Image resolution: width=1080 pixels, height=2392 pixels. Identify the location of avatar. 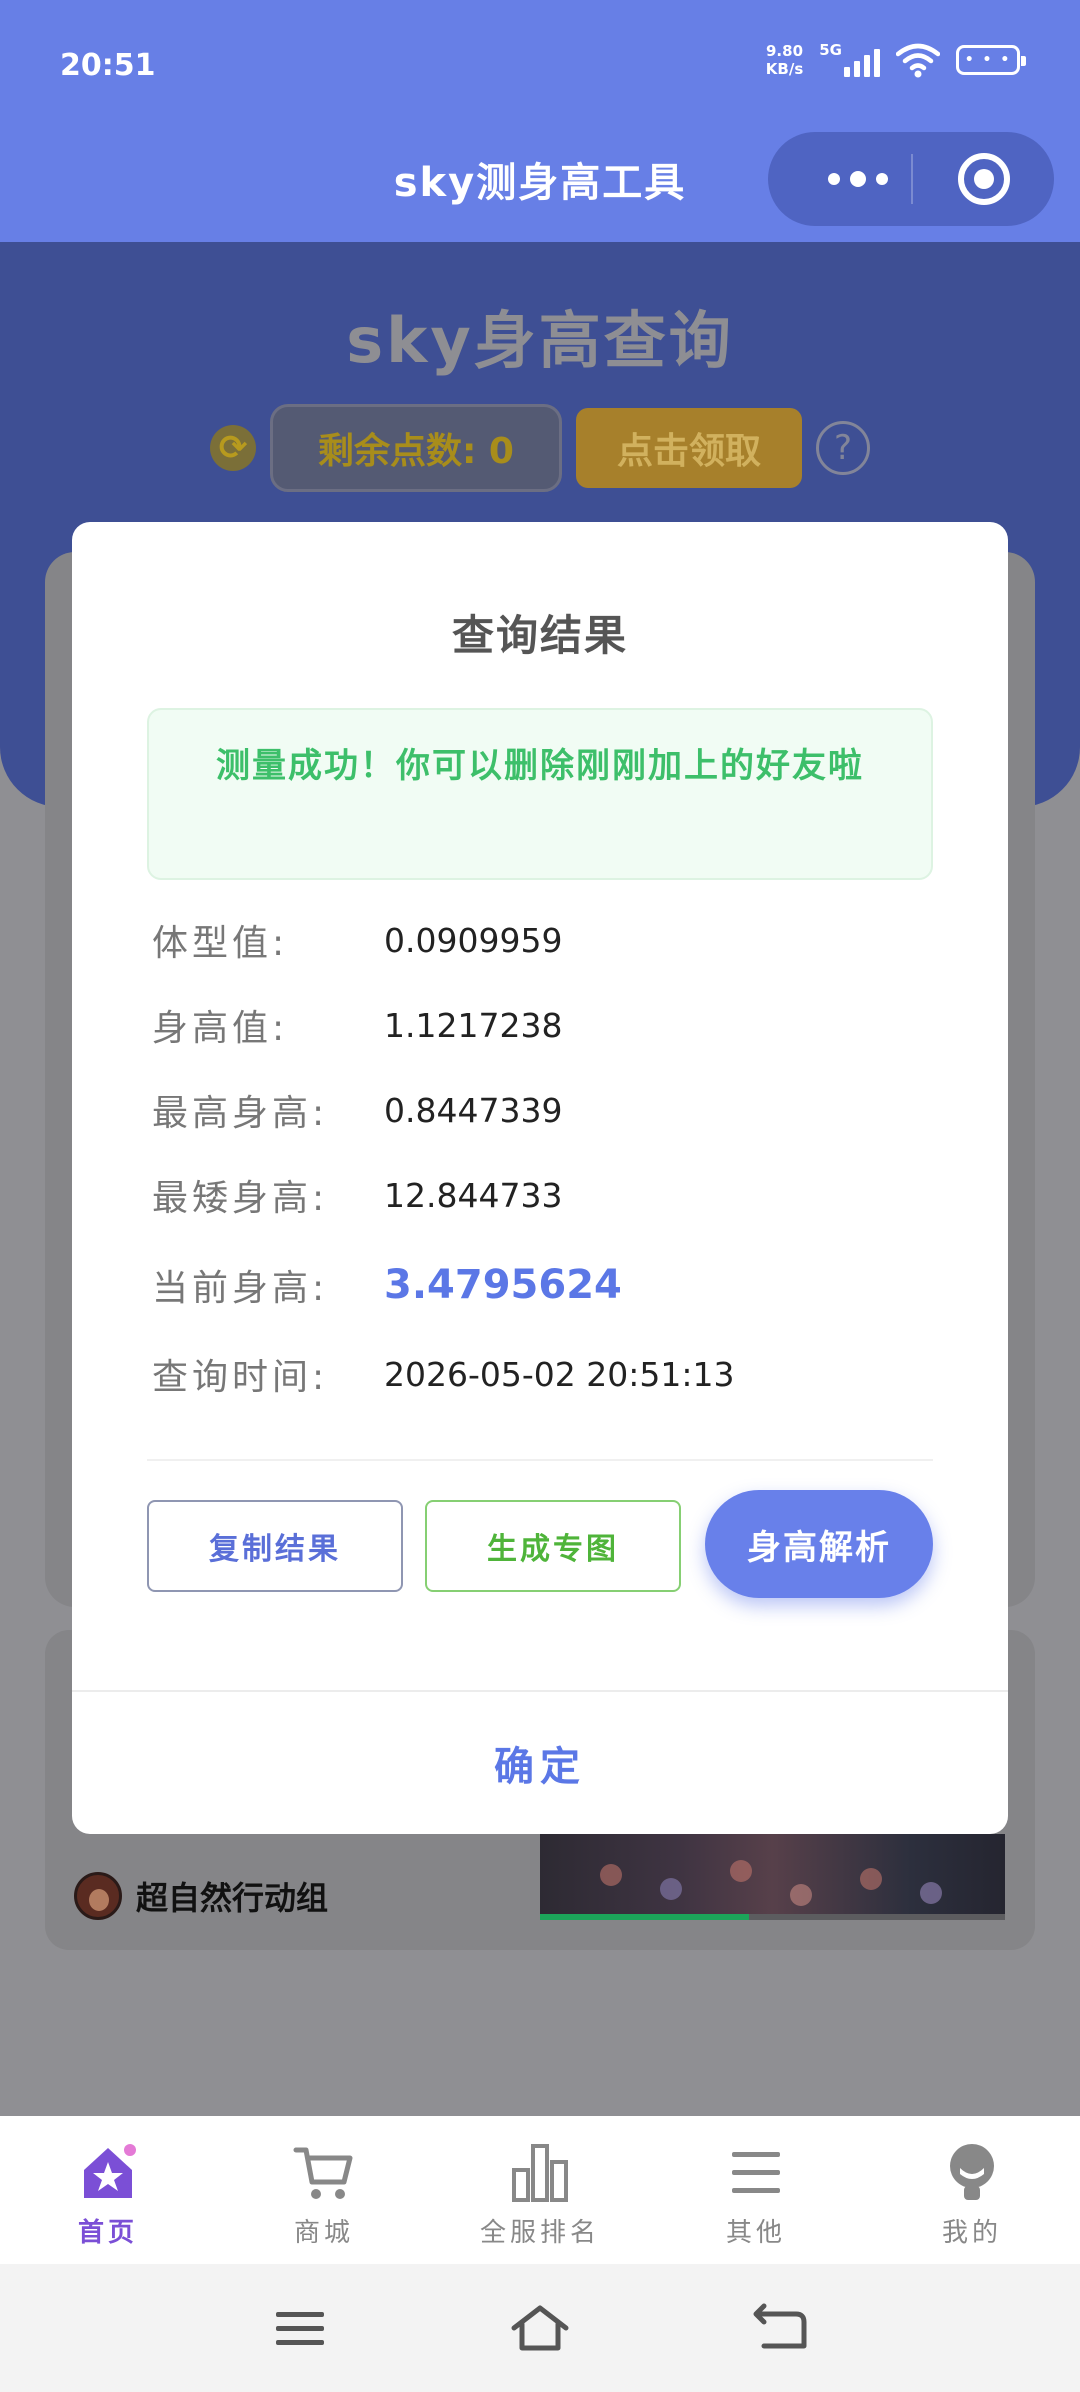
(98, 1896).